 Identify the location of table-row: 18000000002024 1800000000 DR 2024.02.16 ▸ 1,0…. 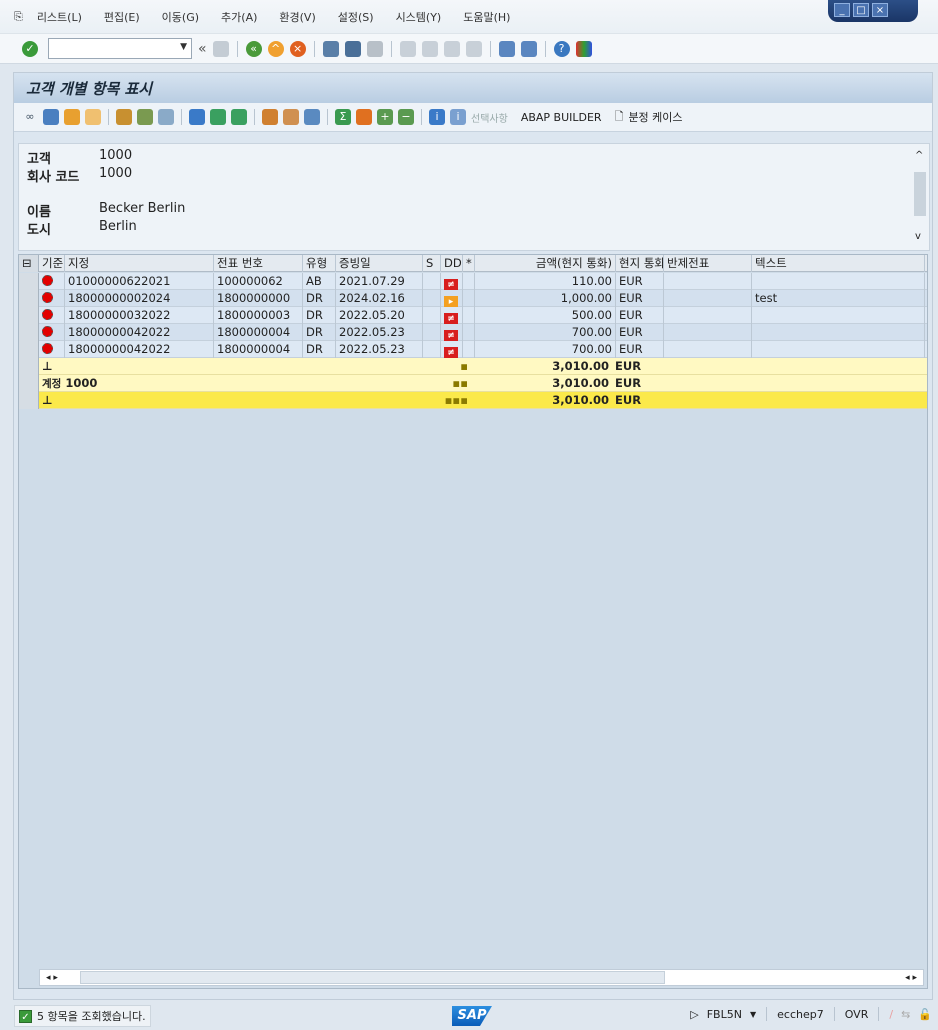
(473, 298).